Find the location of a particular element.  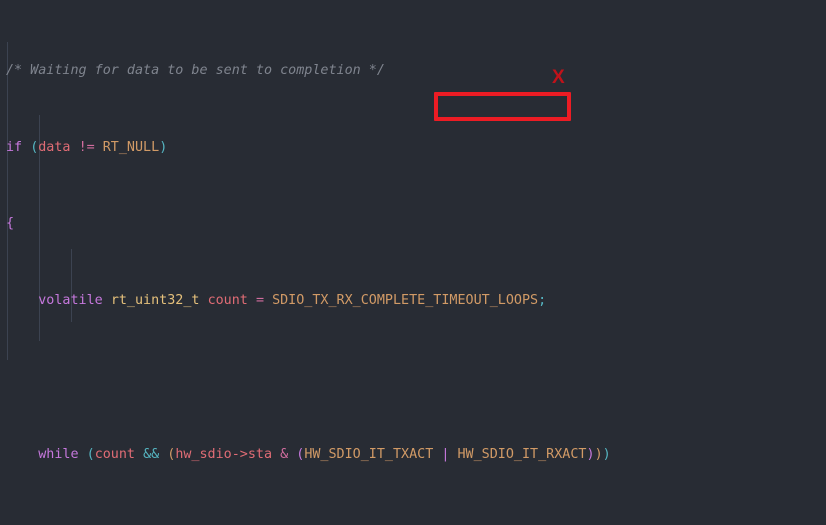

arrow-operator: -> is located at coordinates (239, 455).